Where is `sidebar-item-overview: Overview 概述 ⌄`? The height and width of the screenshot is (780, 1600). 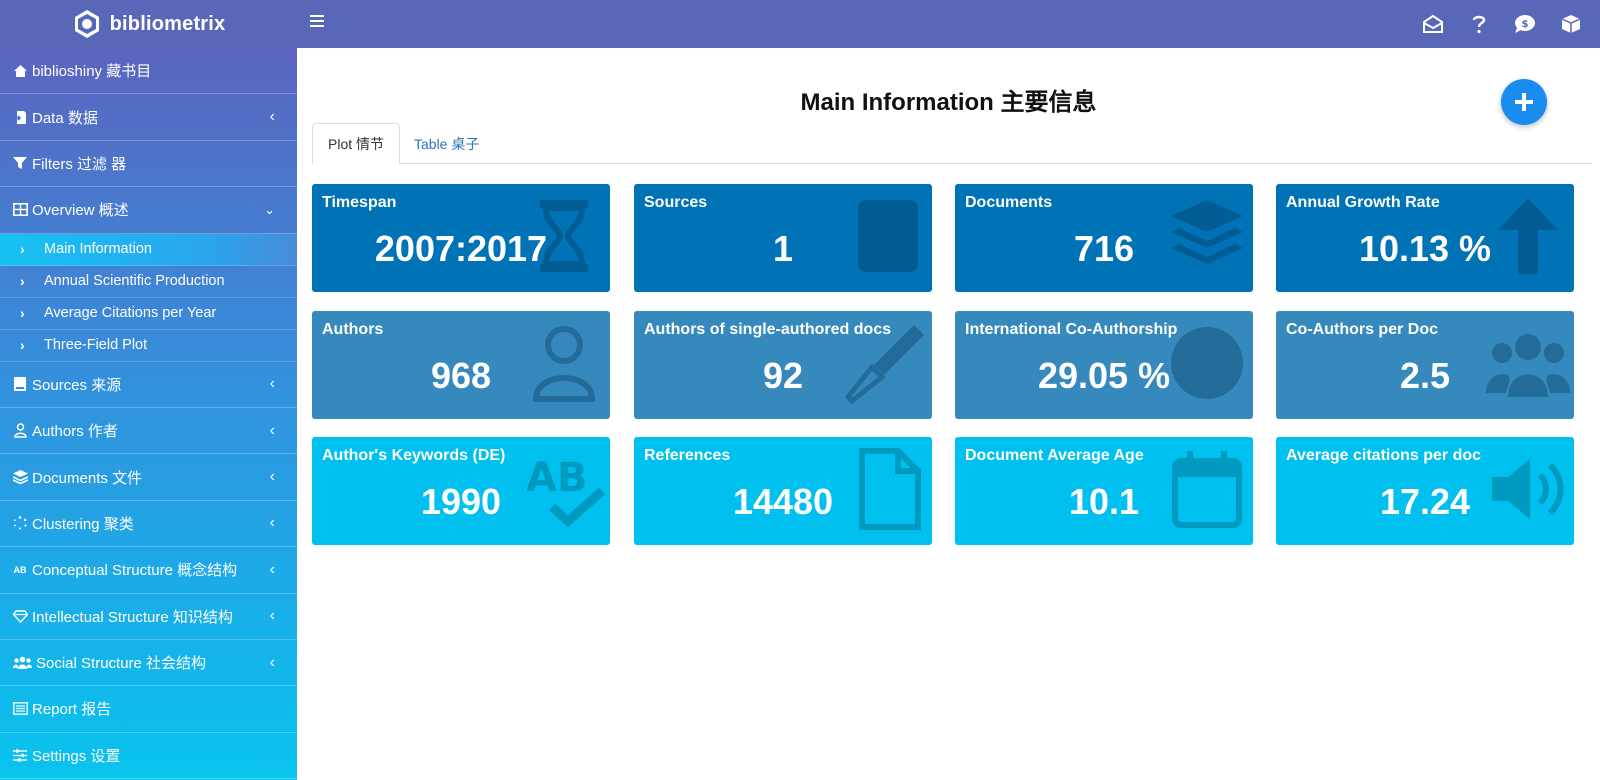 sidebar-item-overview: Overview 概述 ⌄ is located at coordinates (148, 210).